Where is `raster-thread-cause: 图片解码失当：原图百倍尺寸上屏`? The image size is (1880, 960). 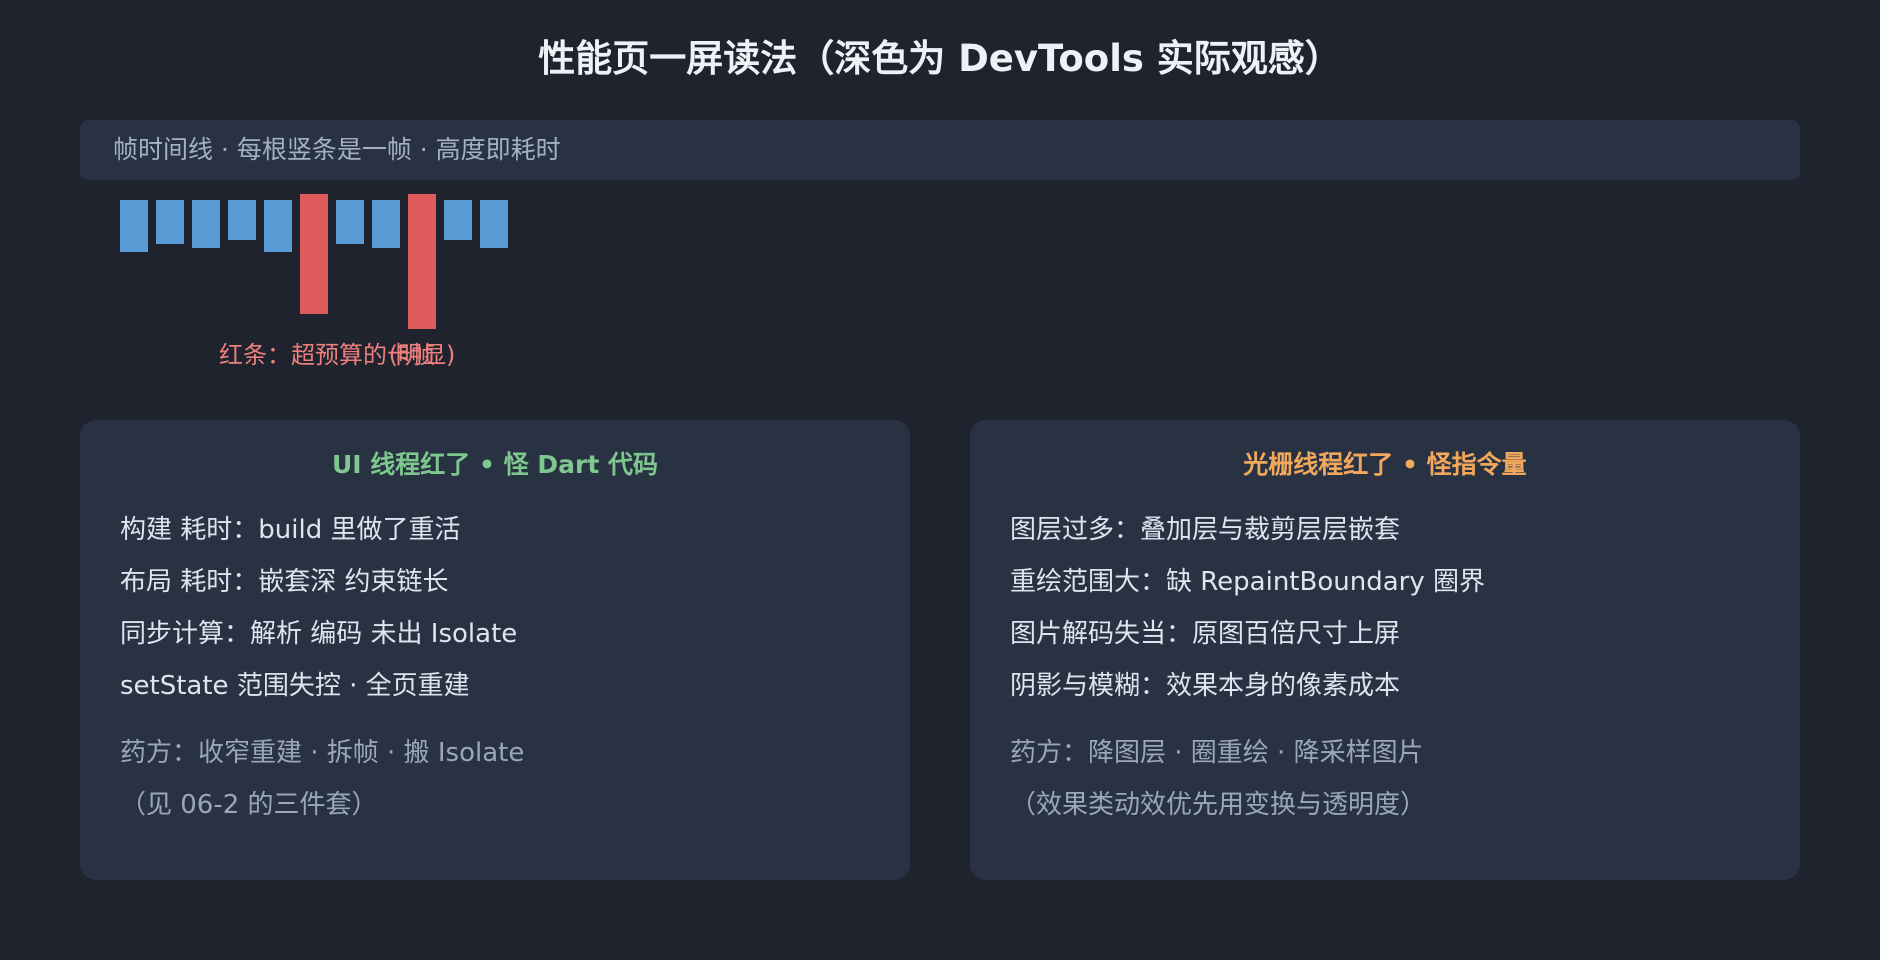 raster-thread-cause: 图片解码失当：原图百倍尺寸上屏 is located at coordinates (1205, 634).